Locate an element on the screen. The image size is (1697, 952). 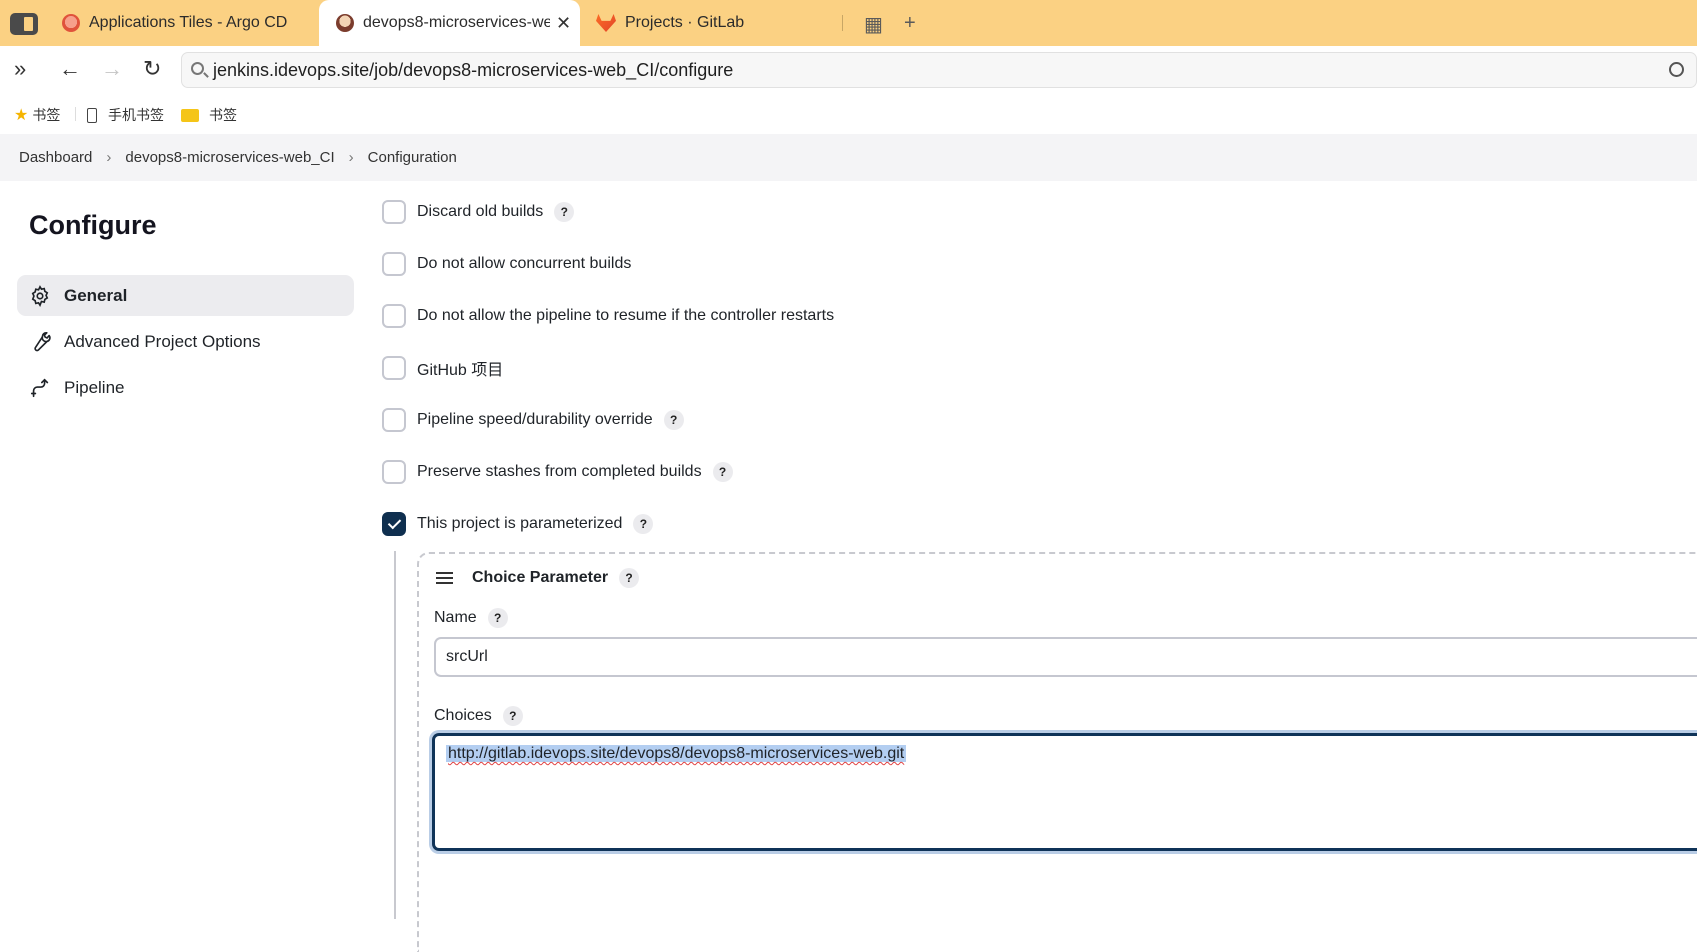
tab-title: devops8-microservices-web_CI/configure is located at coordinates (456, 22).